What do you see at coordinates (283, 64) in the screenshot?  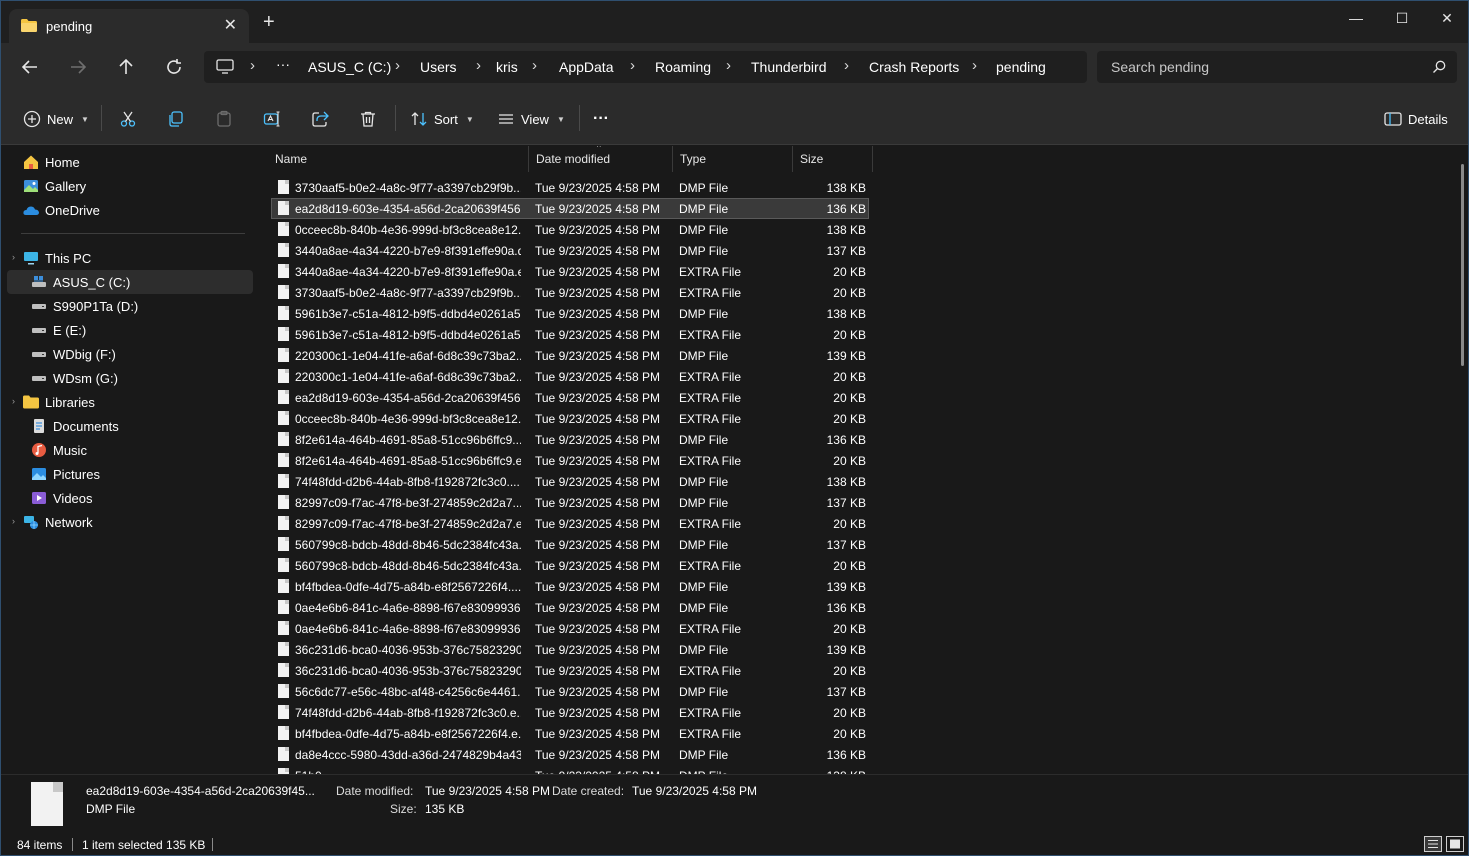 I see `breadcrumb-overflow: ···` at bounding box center [283, 64].